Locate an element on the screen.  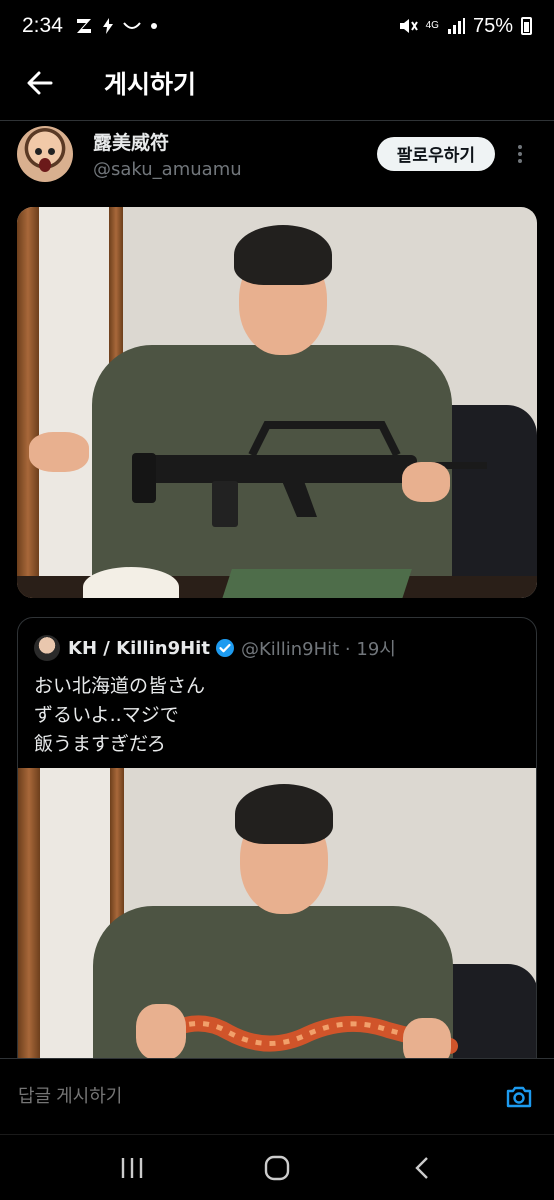
camera-icon is located at coordinates (519, 1096).